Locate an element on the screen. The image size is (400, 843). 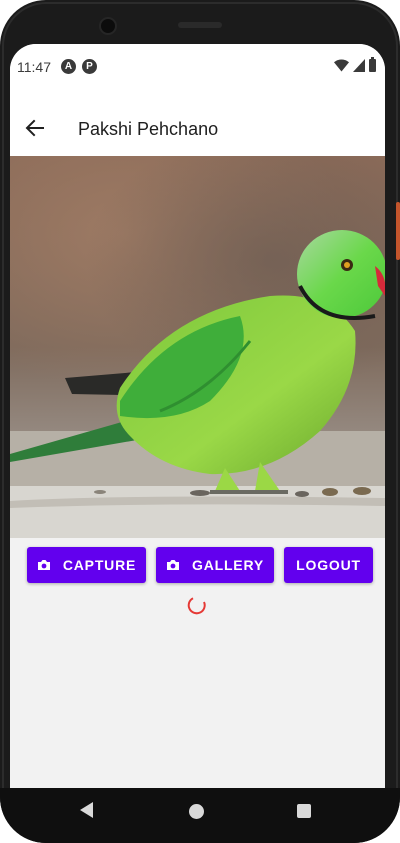
spinner-icon is located at coordinates (196, 606).